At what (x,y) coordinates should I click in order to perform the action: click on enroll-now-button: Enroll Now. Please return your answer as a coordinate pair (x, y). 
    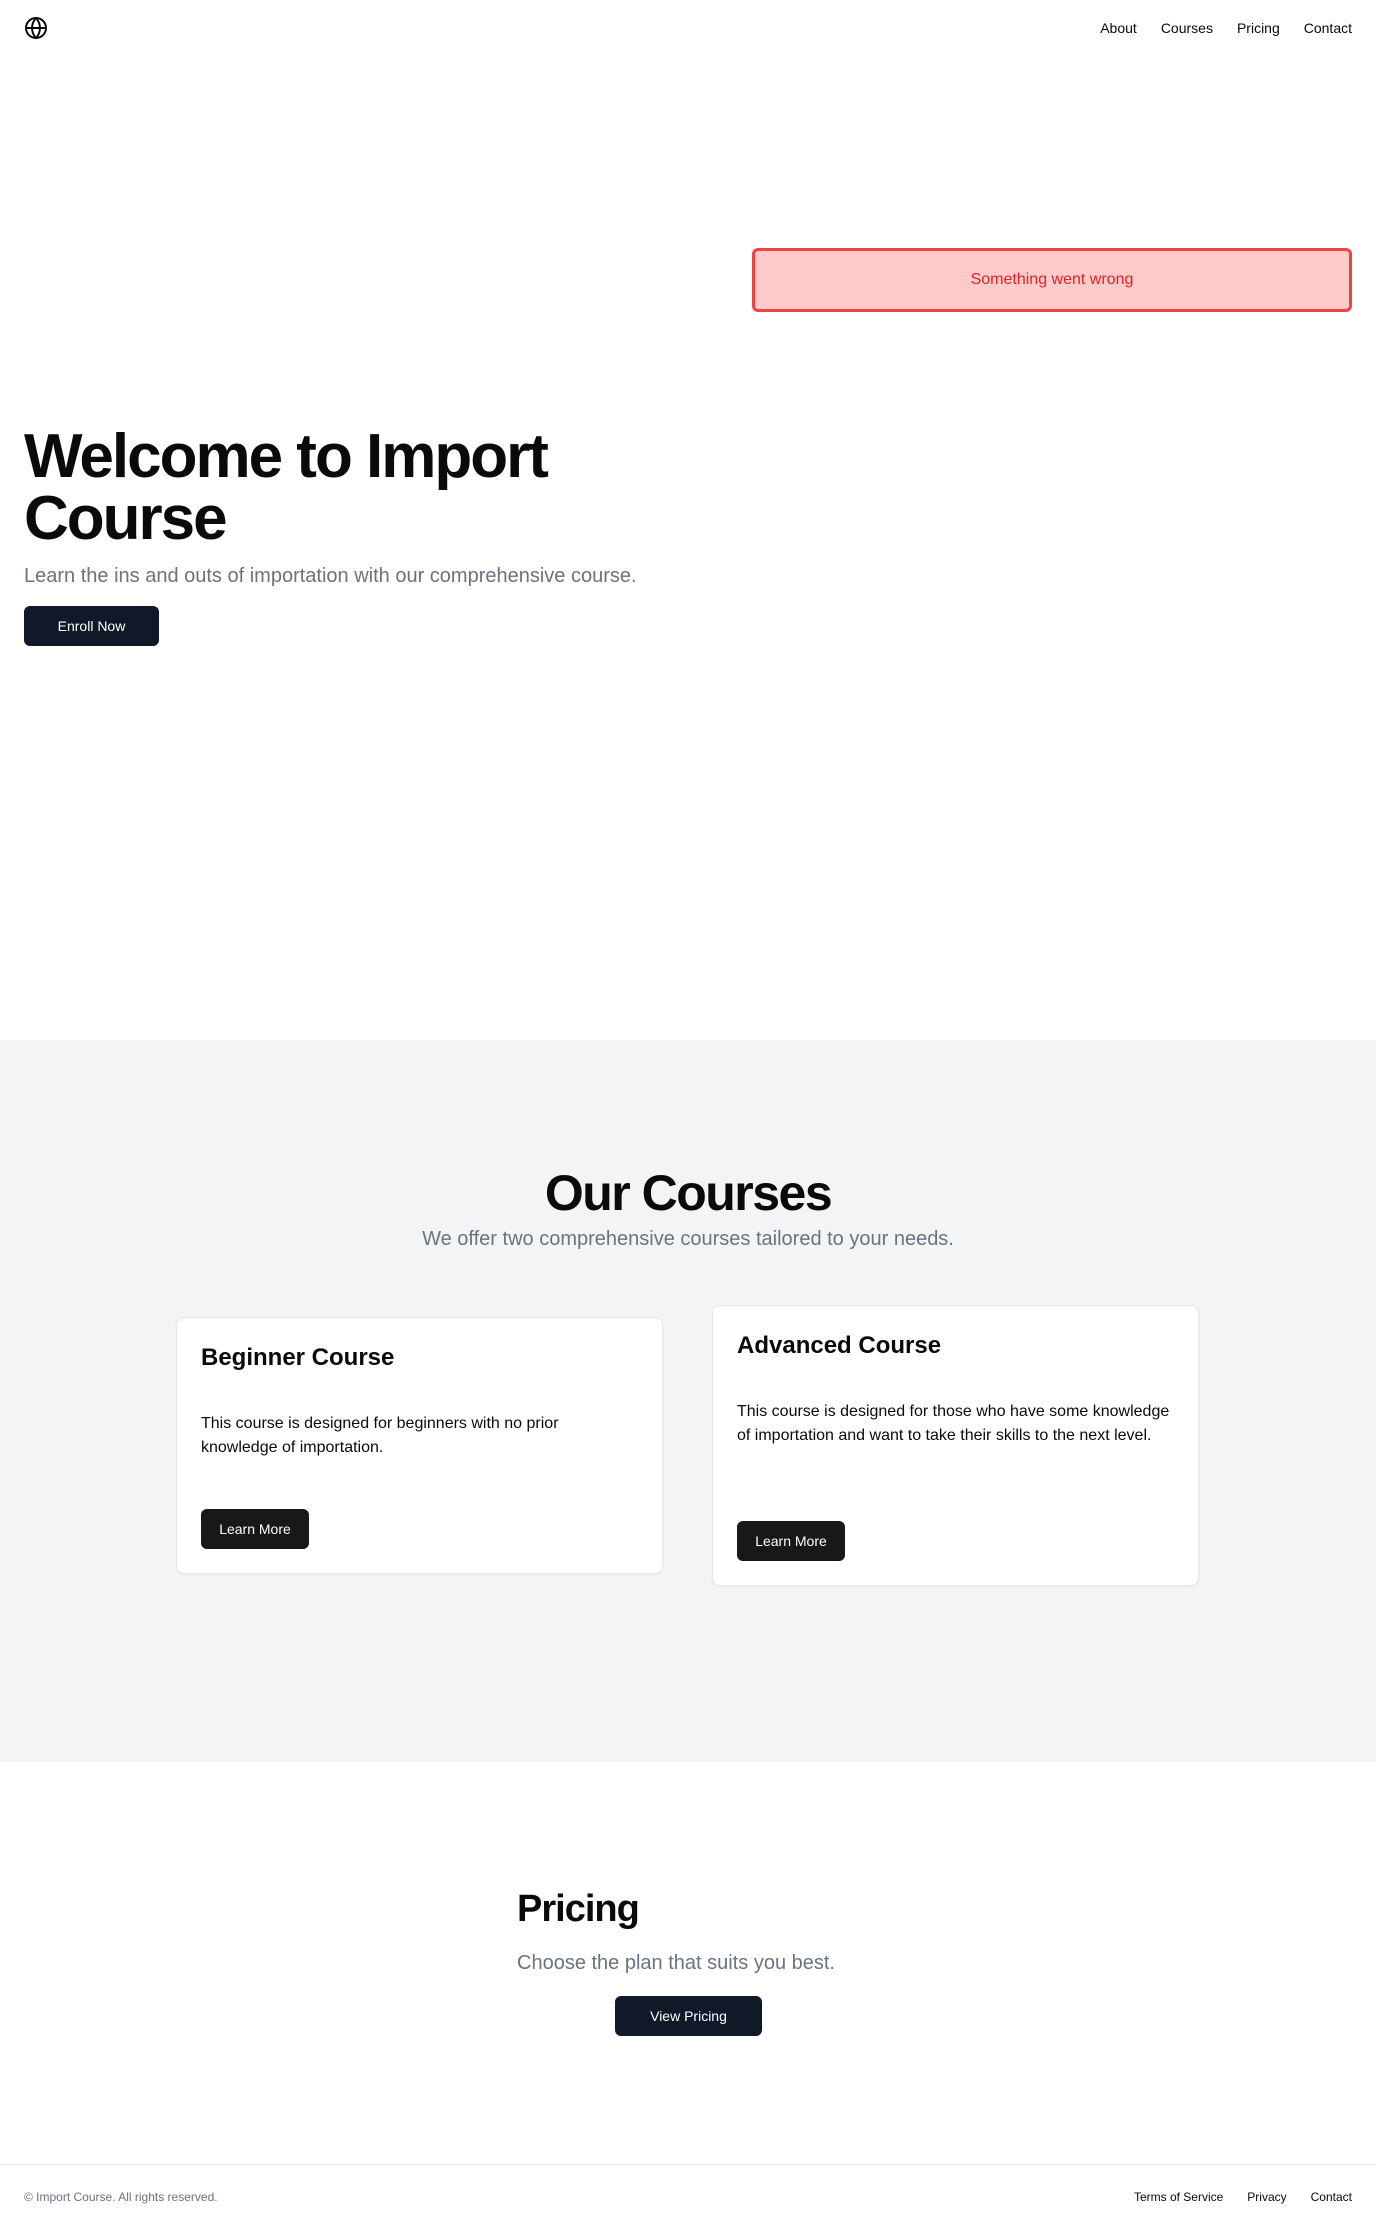
    Looking at the image, I should click on (91, 626).